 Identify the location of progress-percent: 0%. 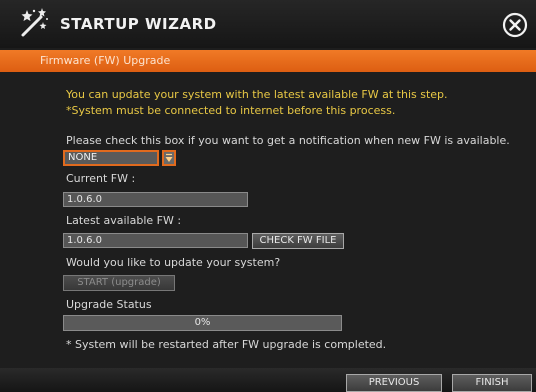
(202, 322).